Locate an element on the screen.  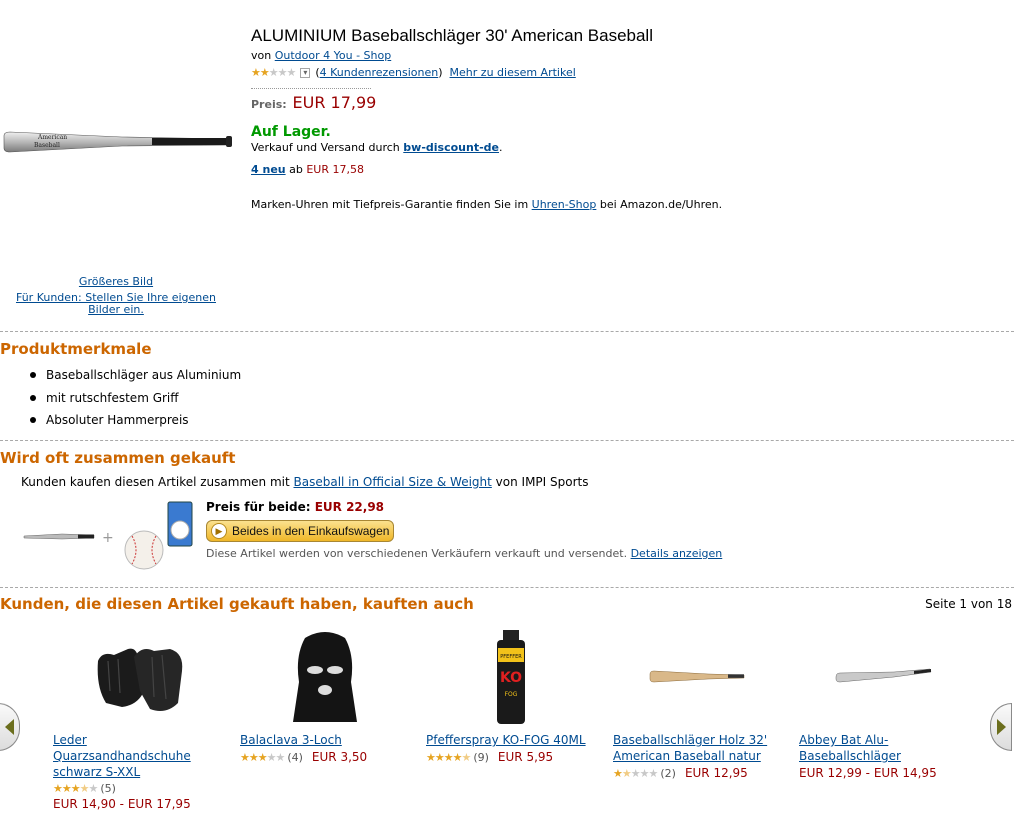
svg-text: KO is located at coordinates (511, 678).